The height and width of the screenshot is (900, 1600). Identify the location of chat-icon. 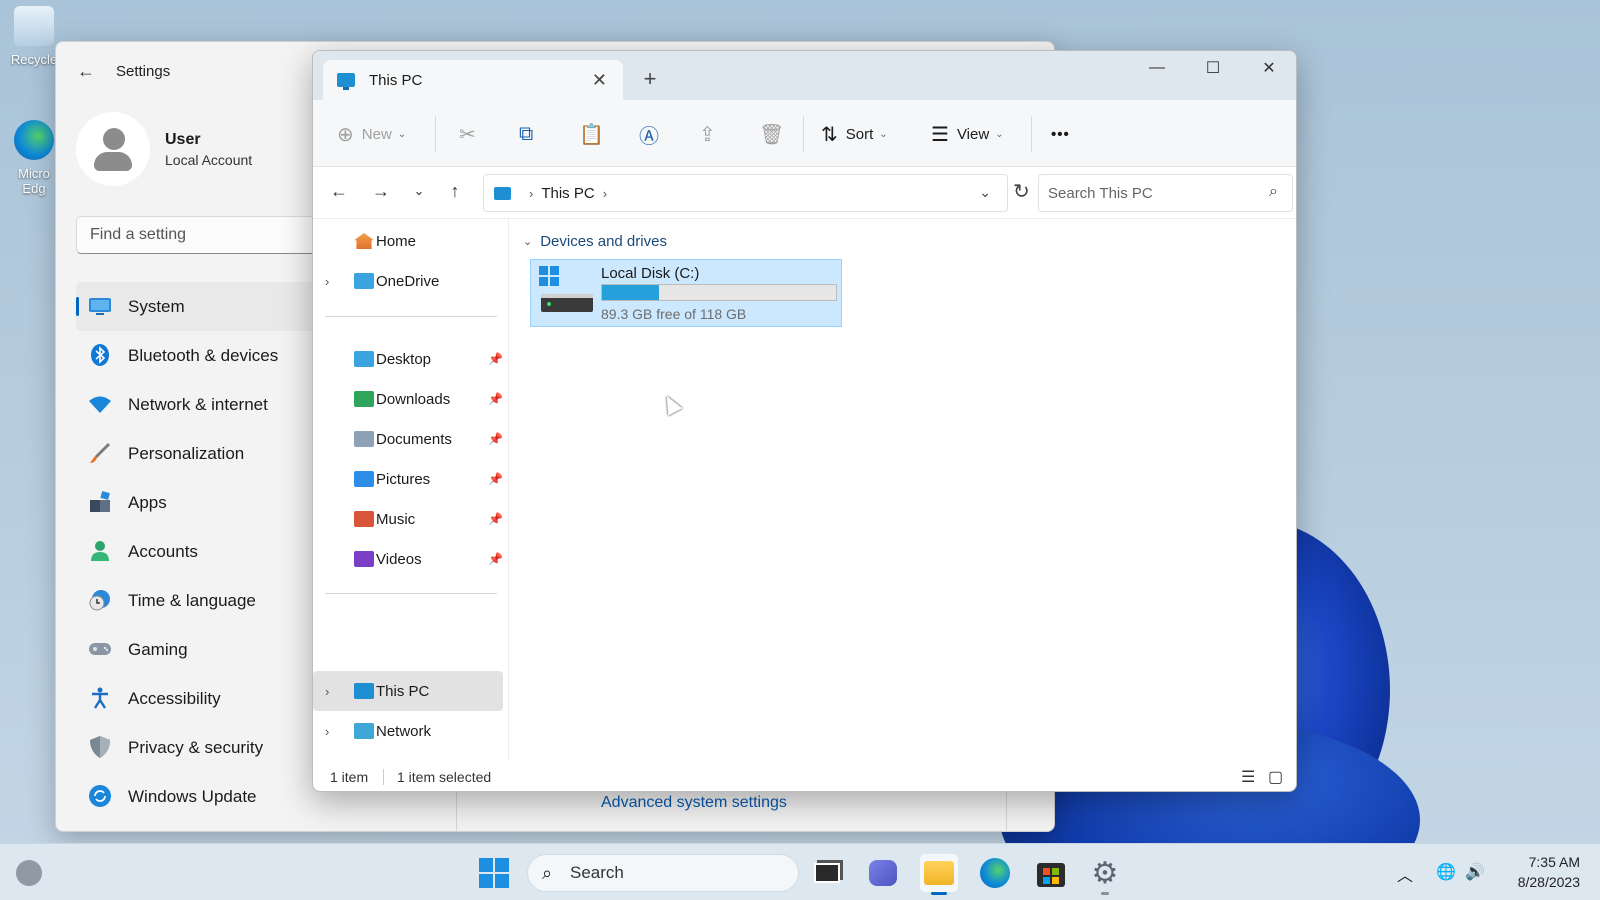
(883, 873).